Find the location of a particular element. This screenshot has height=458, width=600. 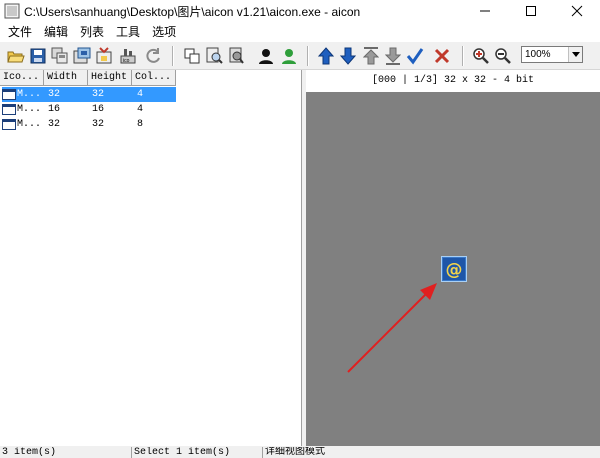

cell-height: 16 is located at coordinates (98, 109).